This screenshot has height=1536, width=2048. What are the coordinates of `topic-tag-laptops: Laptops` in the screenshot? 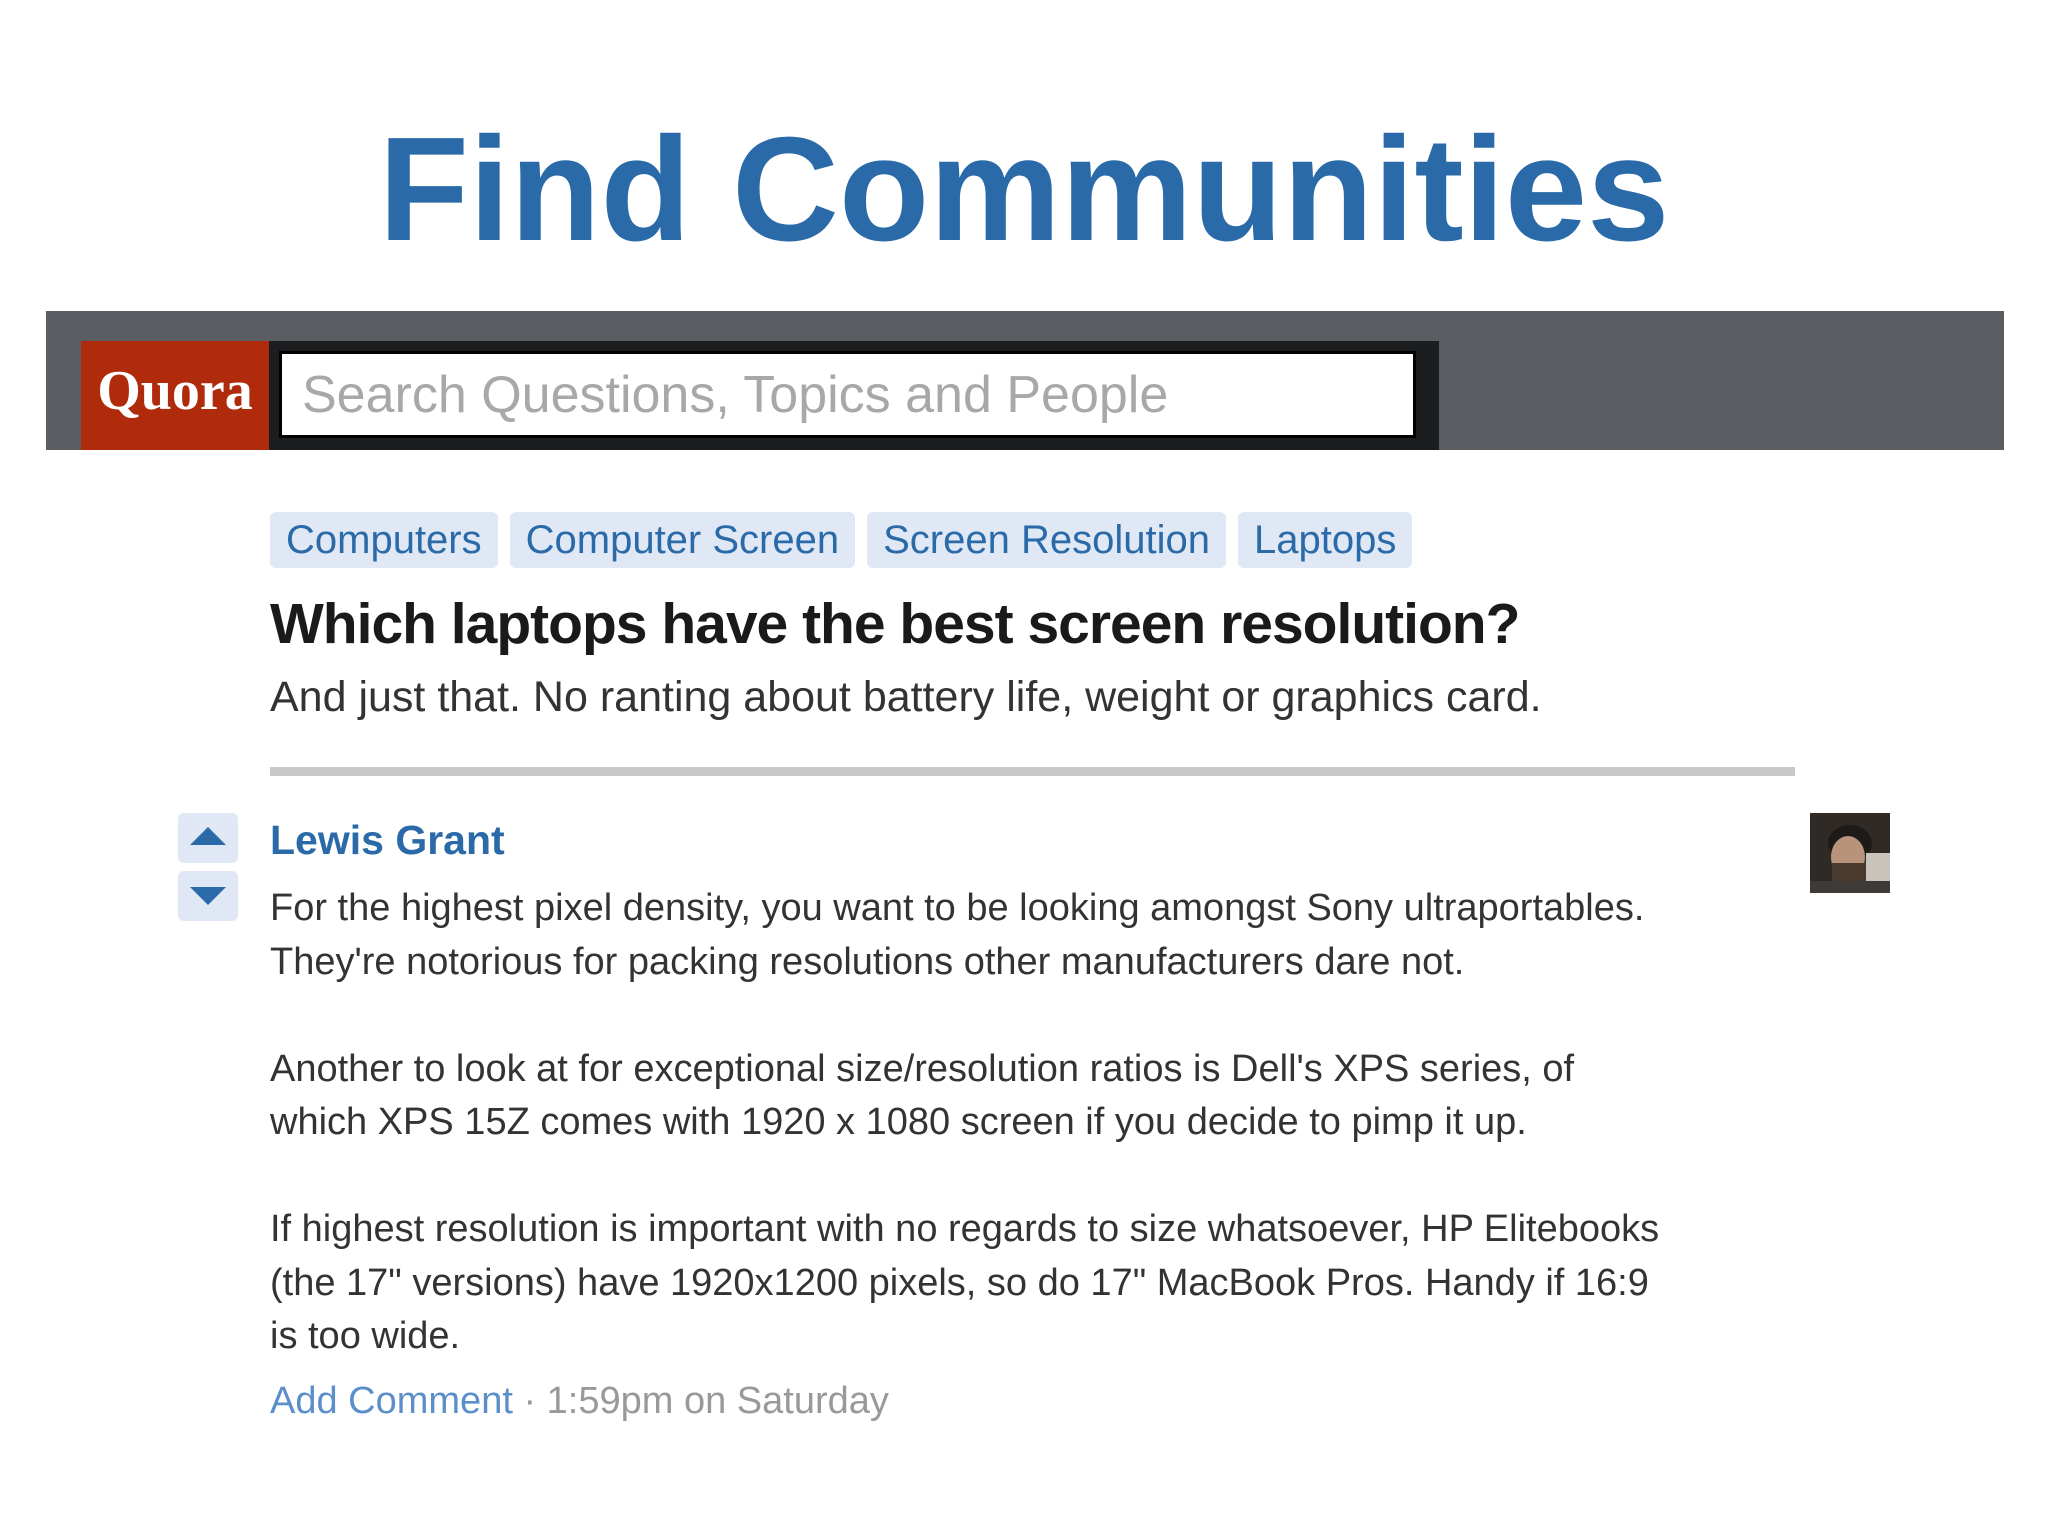 It's located at (1325, 540).